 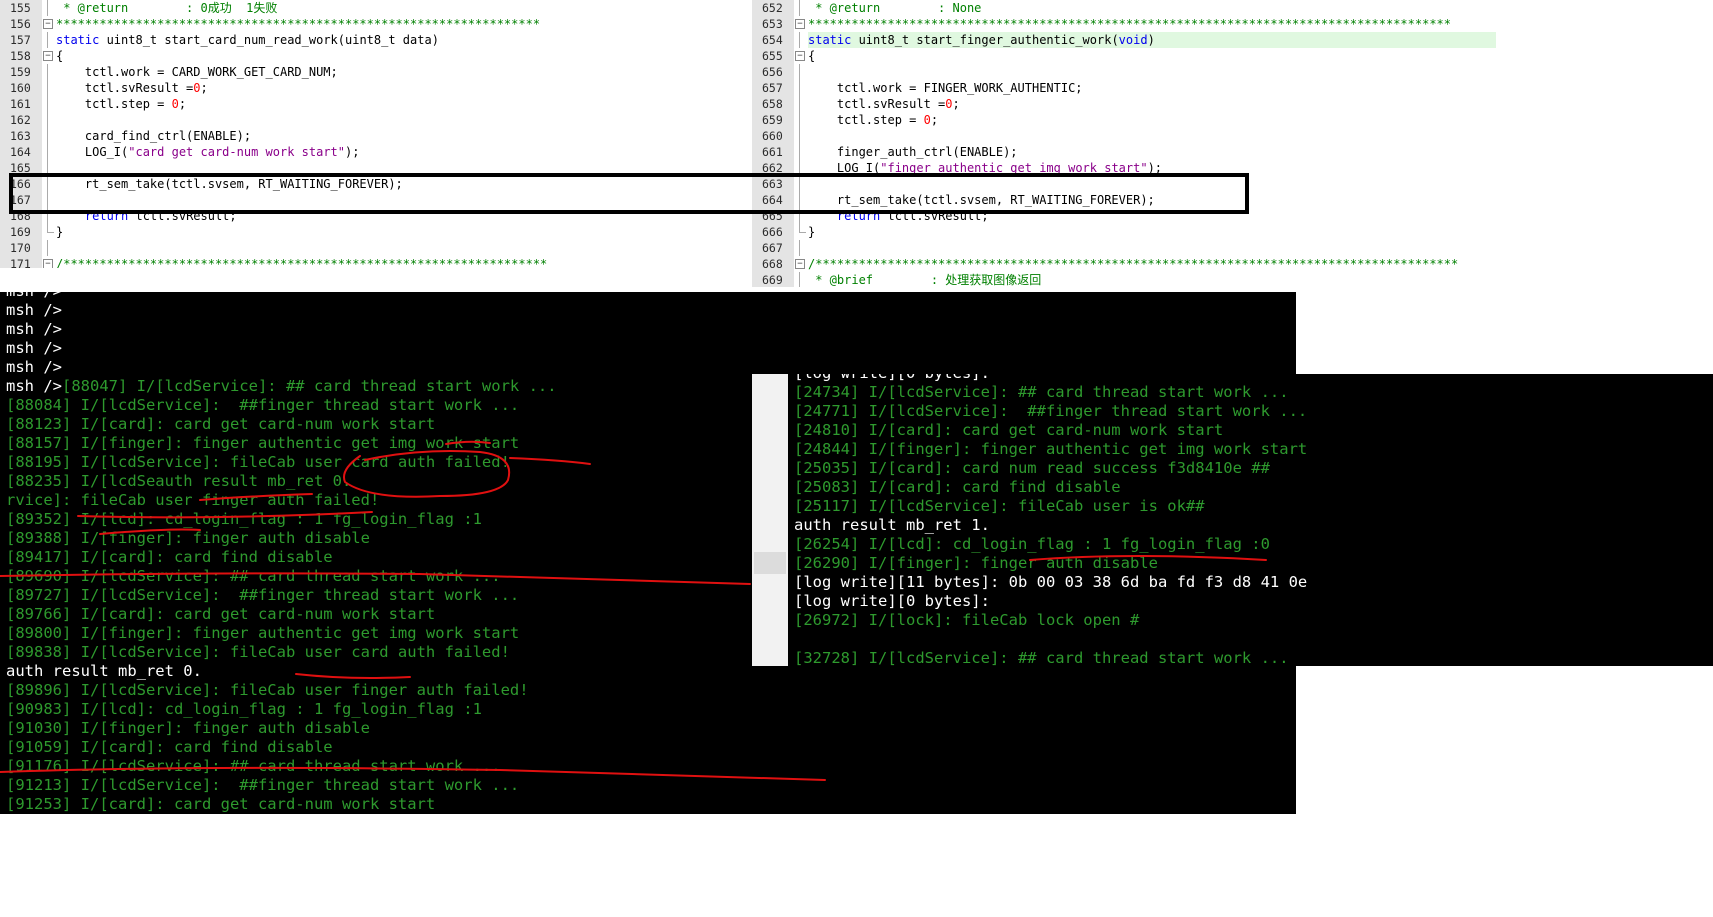 What do you see at coordinates (773, 8) in the screenshot?
I see `line-number: 652` at bounding box center [773, 8].